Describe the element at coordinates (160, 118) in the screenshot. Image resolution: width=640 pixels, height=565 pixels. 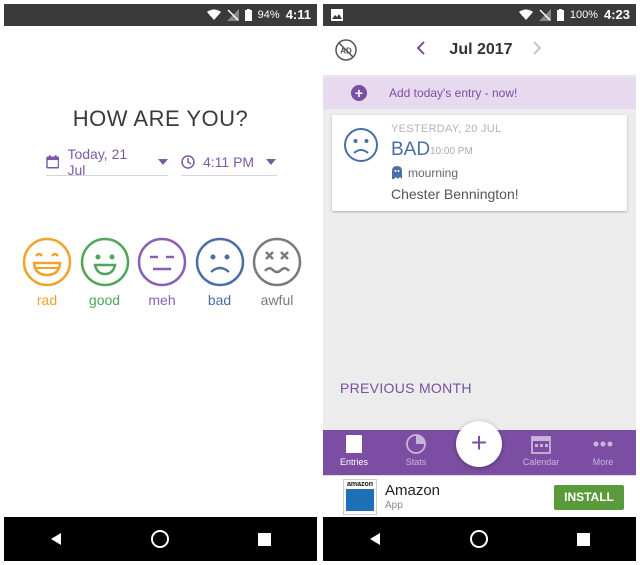
I see `page-title: HOW ARE YOU?` at that location.